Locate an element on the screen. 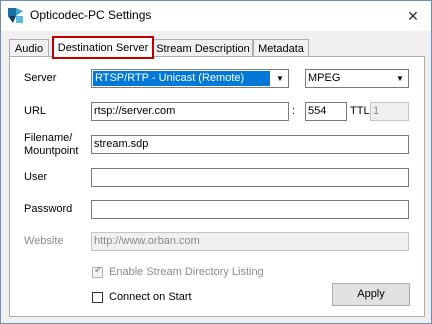 The width and height of the screenshot is (432, 324). close-icon: ✕ is located at coordinates (413, 15).